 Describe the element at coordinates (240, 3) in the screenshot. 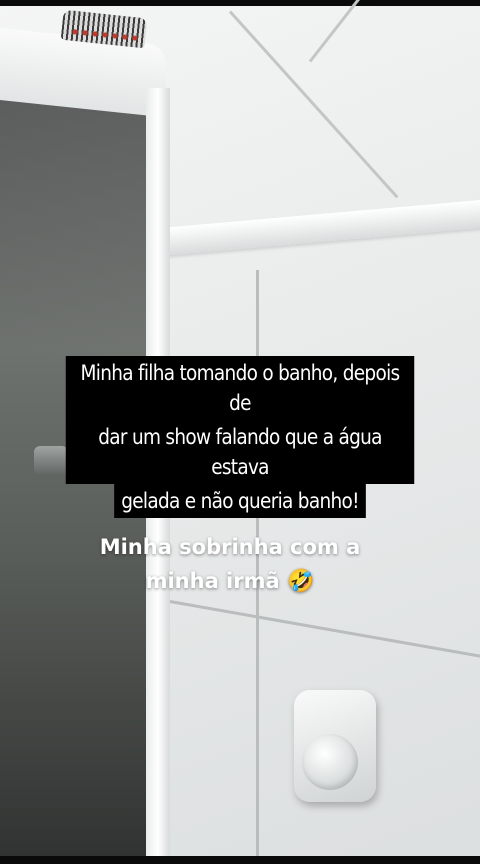

I see `top-edge` at that location.